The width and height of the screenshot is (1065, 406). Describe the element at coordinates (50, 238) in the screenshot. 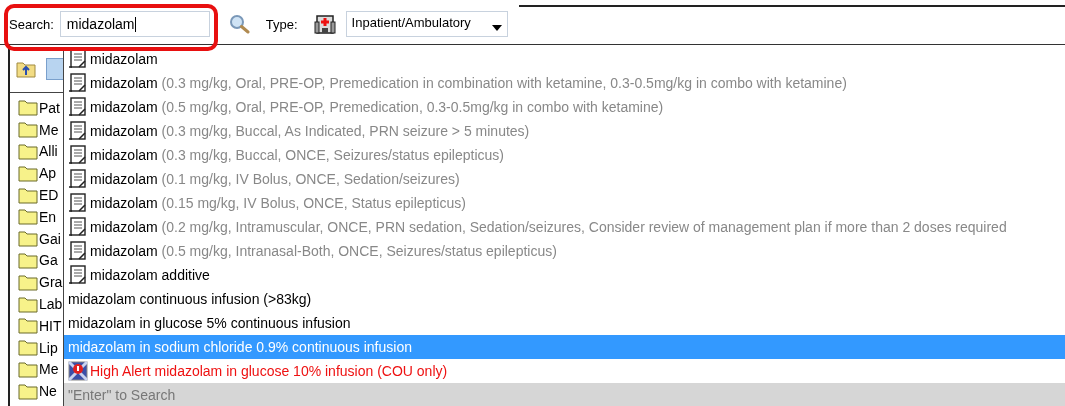

I see `tree-item: Gai` at that location.